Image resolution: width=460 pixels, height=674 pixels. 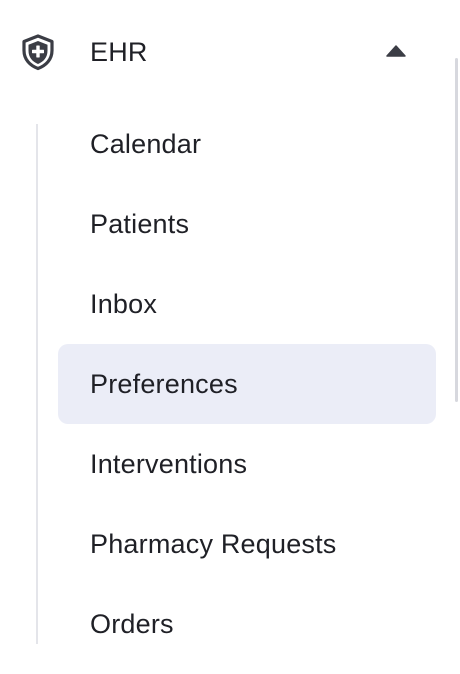 I want to click on section-title: EHR, so click(x=119, y=52).